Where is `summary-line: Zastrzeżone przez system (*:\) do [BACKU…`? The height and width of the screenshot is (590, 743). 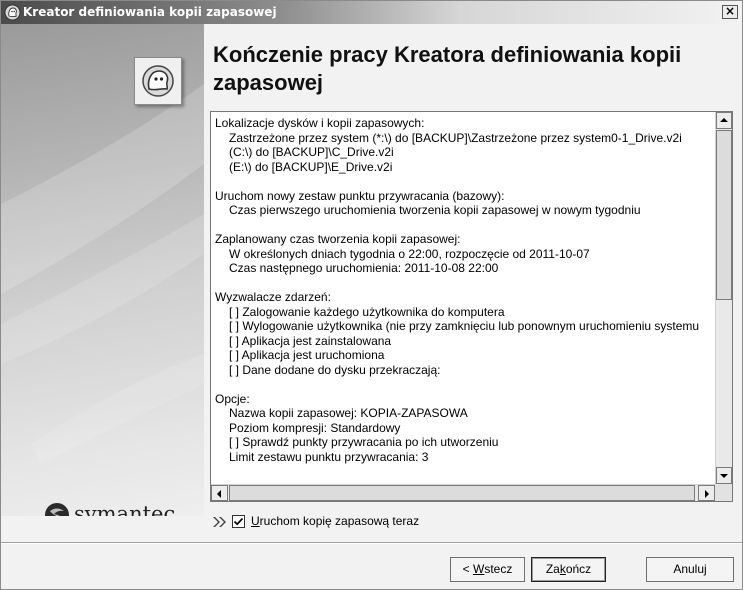
summary-line: Zastrzeżone przez system (*:\) do [BACKU… is located at coordinates (455, 137).